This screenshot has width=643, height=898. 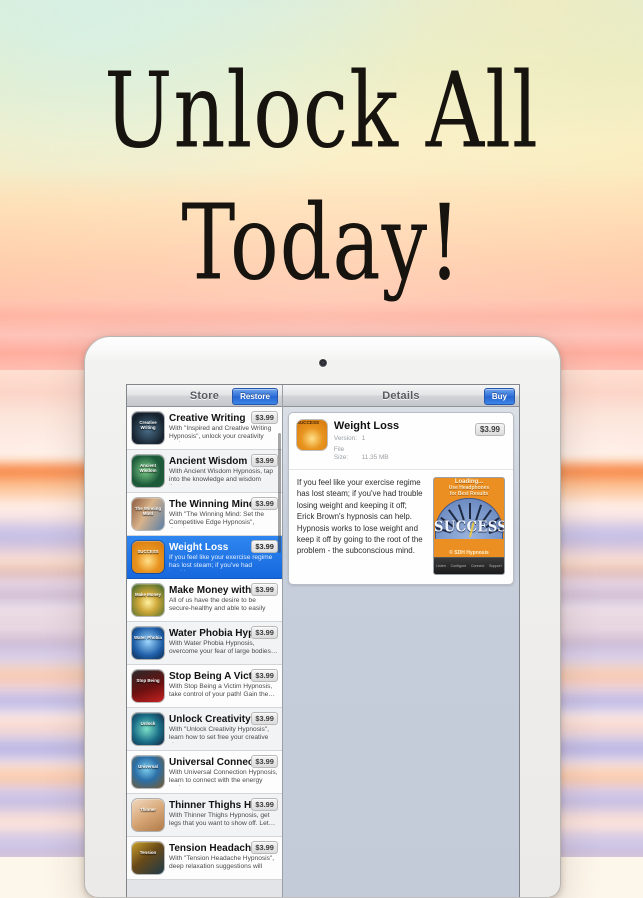 What do you see at coordinates (489, 429) in the screenshot?
I see `app-price-badge: $3.99` at bounding box center [489, 429].